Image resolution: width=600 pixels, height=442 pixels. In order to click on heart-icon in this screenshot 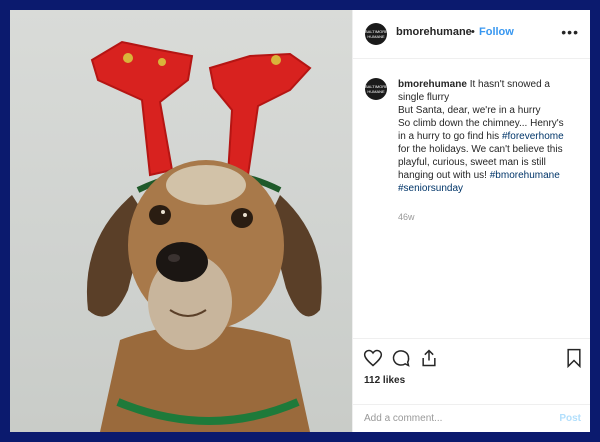, I will do `click(373, 360)`.